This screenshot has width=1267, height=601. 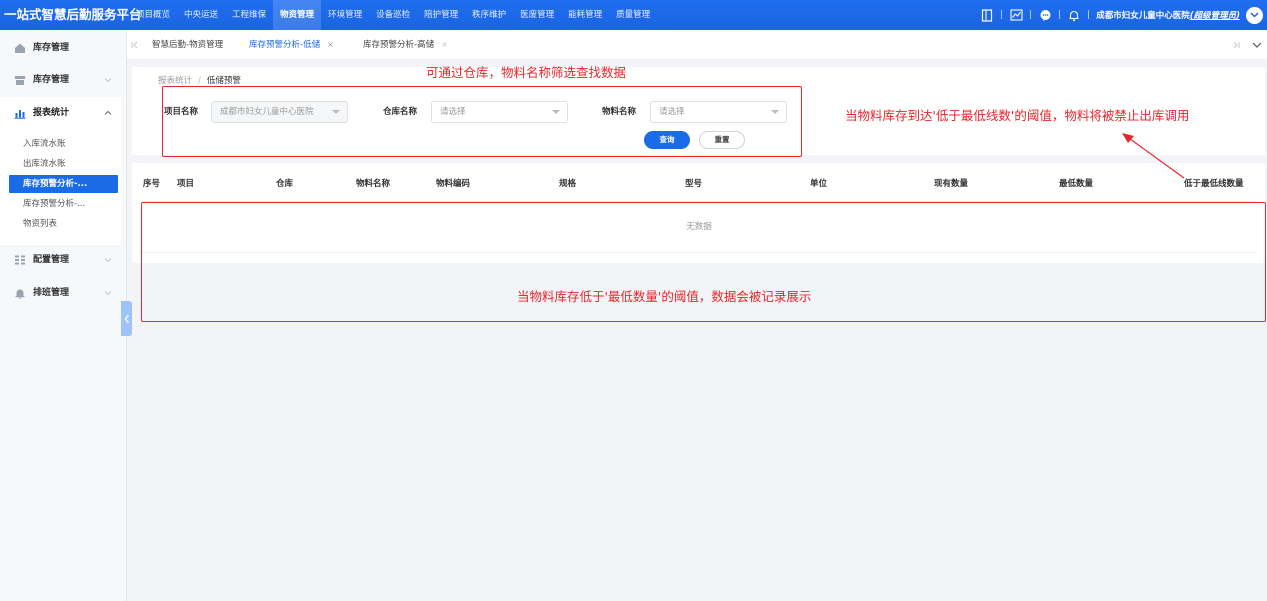 I want to click on nav-item-quality: 质量管理, so click(x=633, y=15).